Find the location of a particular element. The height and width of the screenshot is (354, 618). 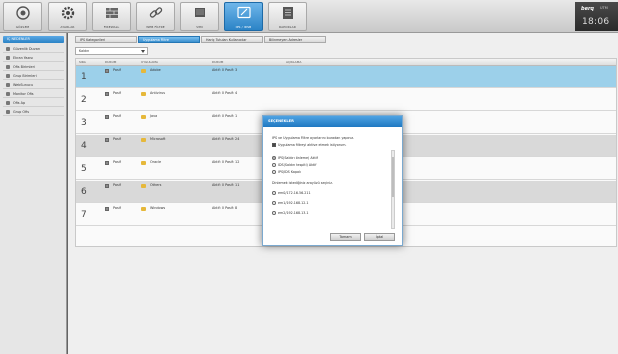

sidebar-item-label: Güvenlik Duvarı is located at coordinates (27, 49).